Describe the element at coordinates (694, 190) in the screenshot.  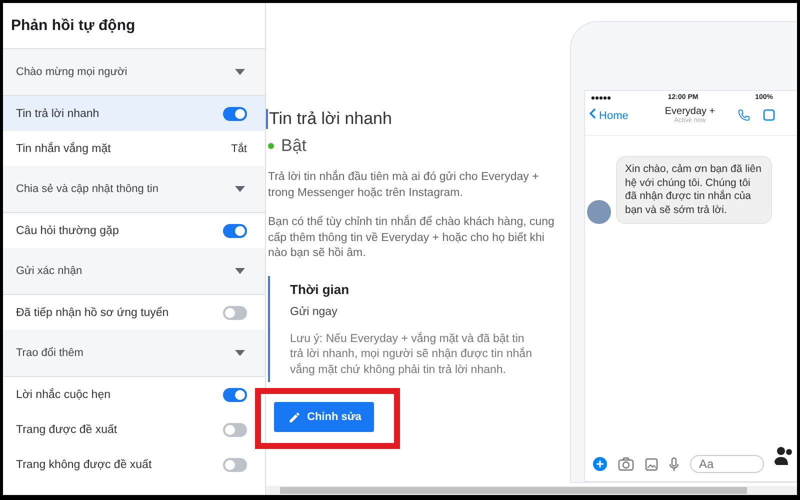
I see `message-bubble: Xin chào, cảm ơn bạn đã liên hệ với chúng tôi. Chúng tôi đã nhận được tin nhắn của bạn và sẽ sớm trả lời.` at that location.